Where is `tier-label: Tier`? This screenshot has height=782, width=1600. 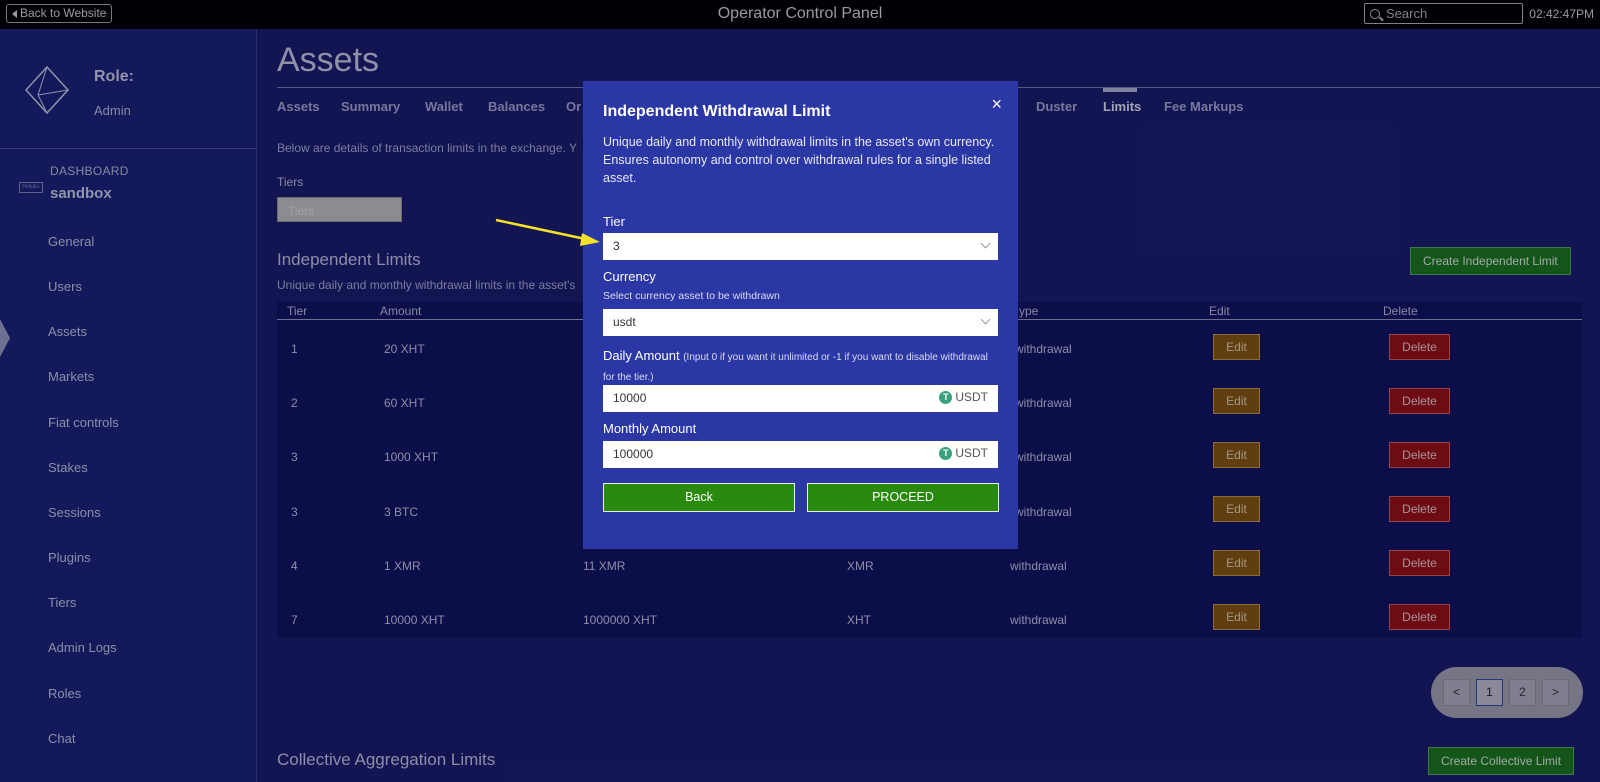
tier-label: Tier is located at coordinates (614, 221).